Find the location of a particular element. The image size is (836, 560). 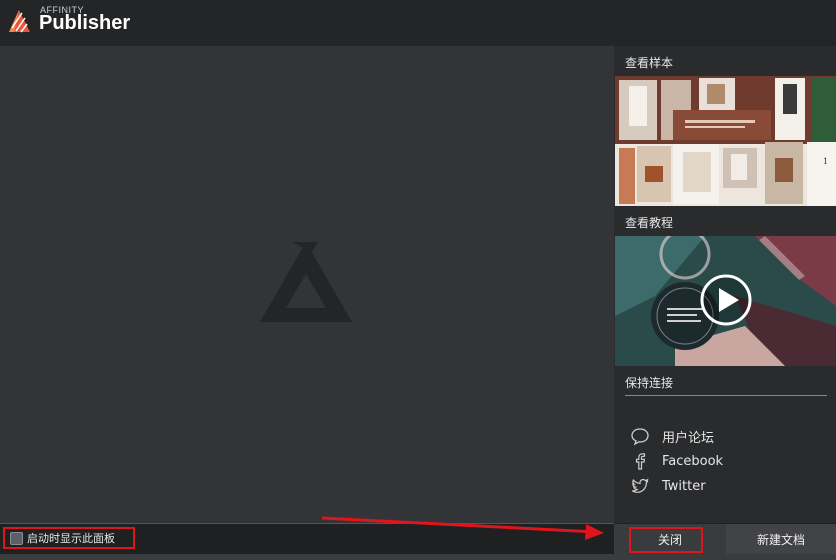

show-on-startup-toggle: 启动时显示此面板 is located at coordinates (69, 538).